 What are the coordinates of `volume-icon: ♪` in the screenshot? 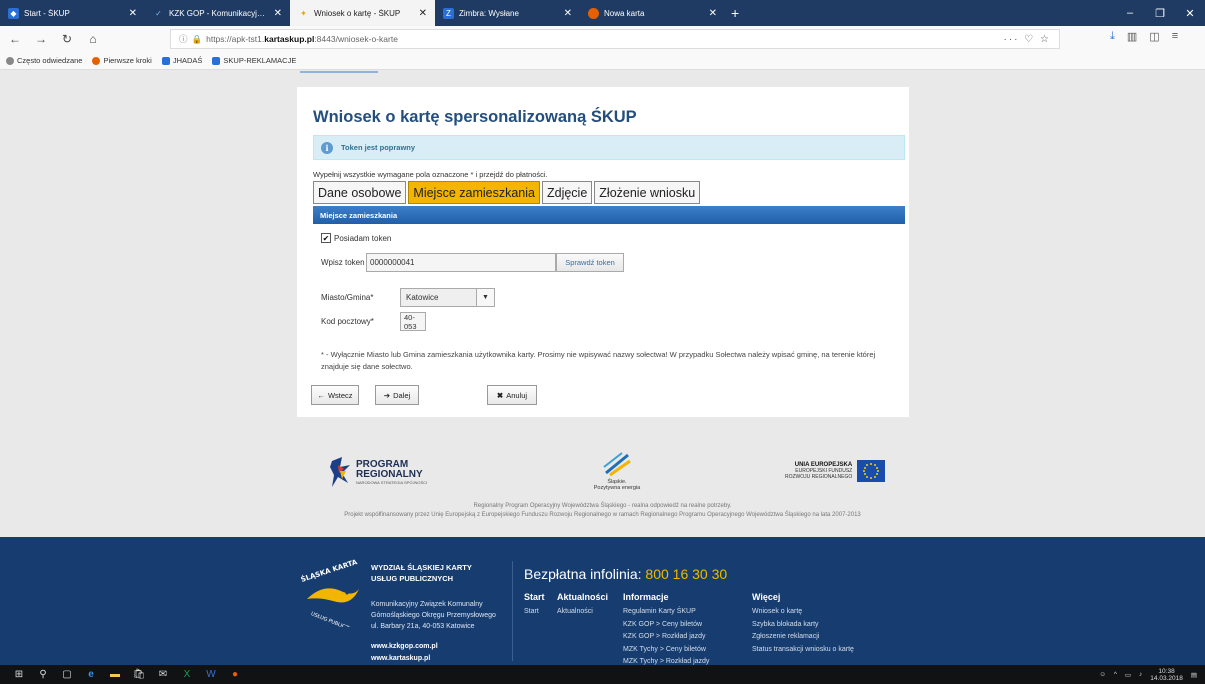 It's located at (1140, 674).